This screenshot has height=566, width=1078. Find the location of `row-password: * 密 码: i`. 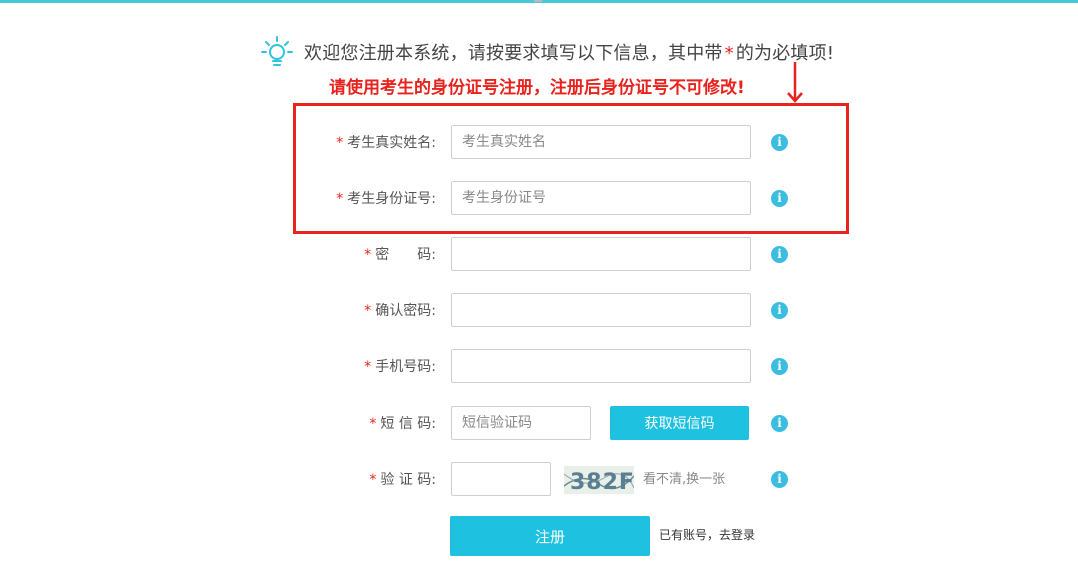

row-password: * 密 码: i is located at coordinates (539, 255).